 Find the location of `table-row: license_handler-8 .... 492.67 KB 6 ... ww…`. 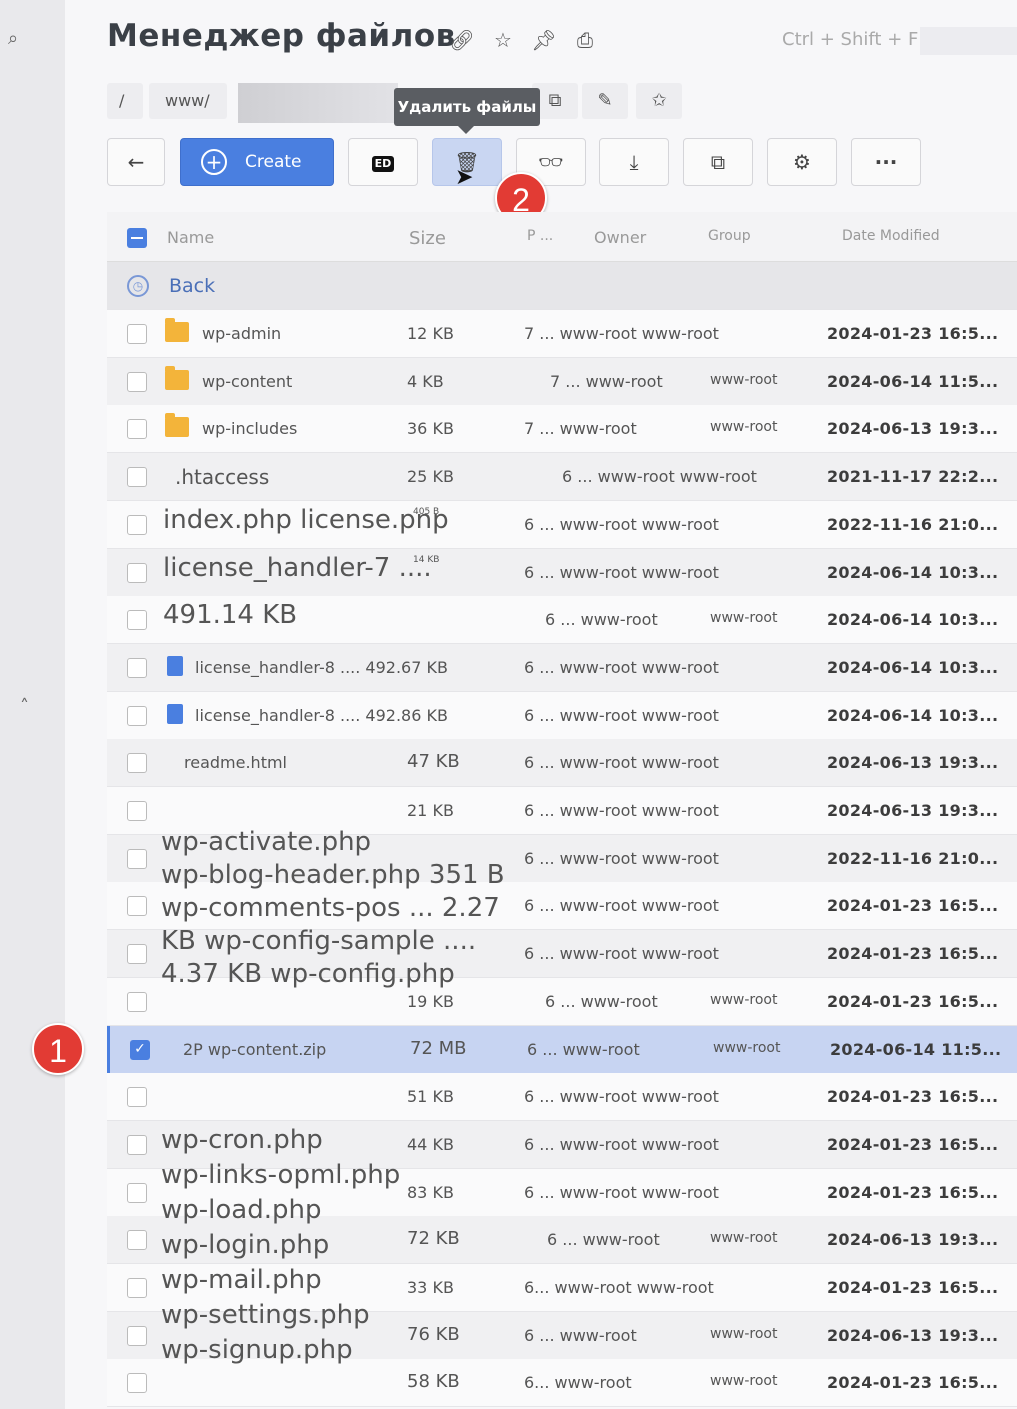

table-row: license_handler-8 .... 492.67 KB 6 ... ww… is located at coordinates (562, 667).